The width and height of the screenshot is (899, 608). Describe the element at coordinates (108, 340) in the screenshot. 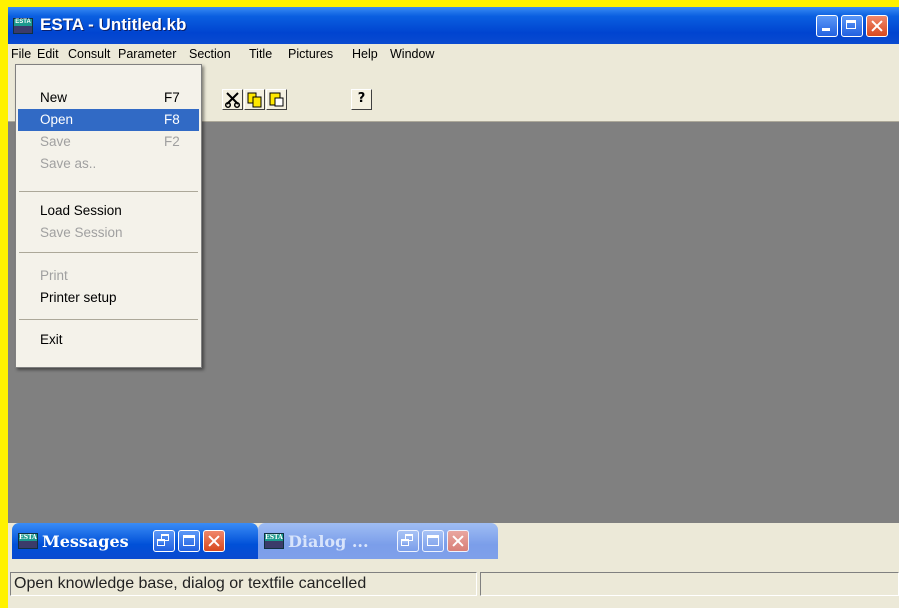

I see `menu-item-exit: Exit` at that location.